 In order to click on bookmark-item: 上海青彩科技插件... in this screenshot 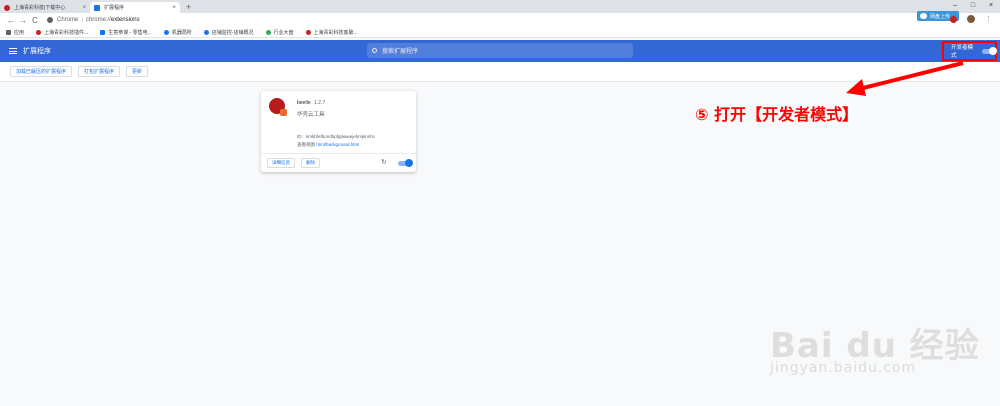, I will do `click(62, 32)`.